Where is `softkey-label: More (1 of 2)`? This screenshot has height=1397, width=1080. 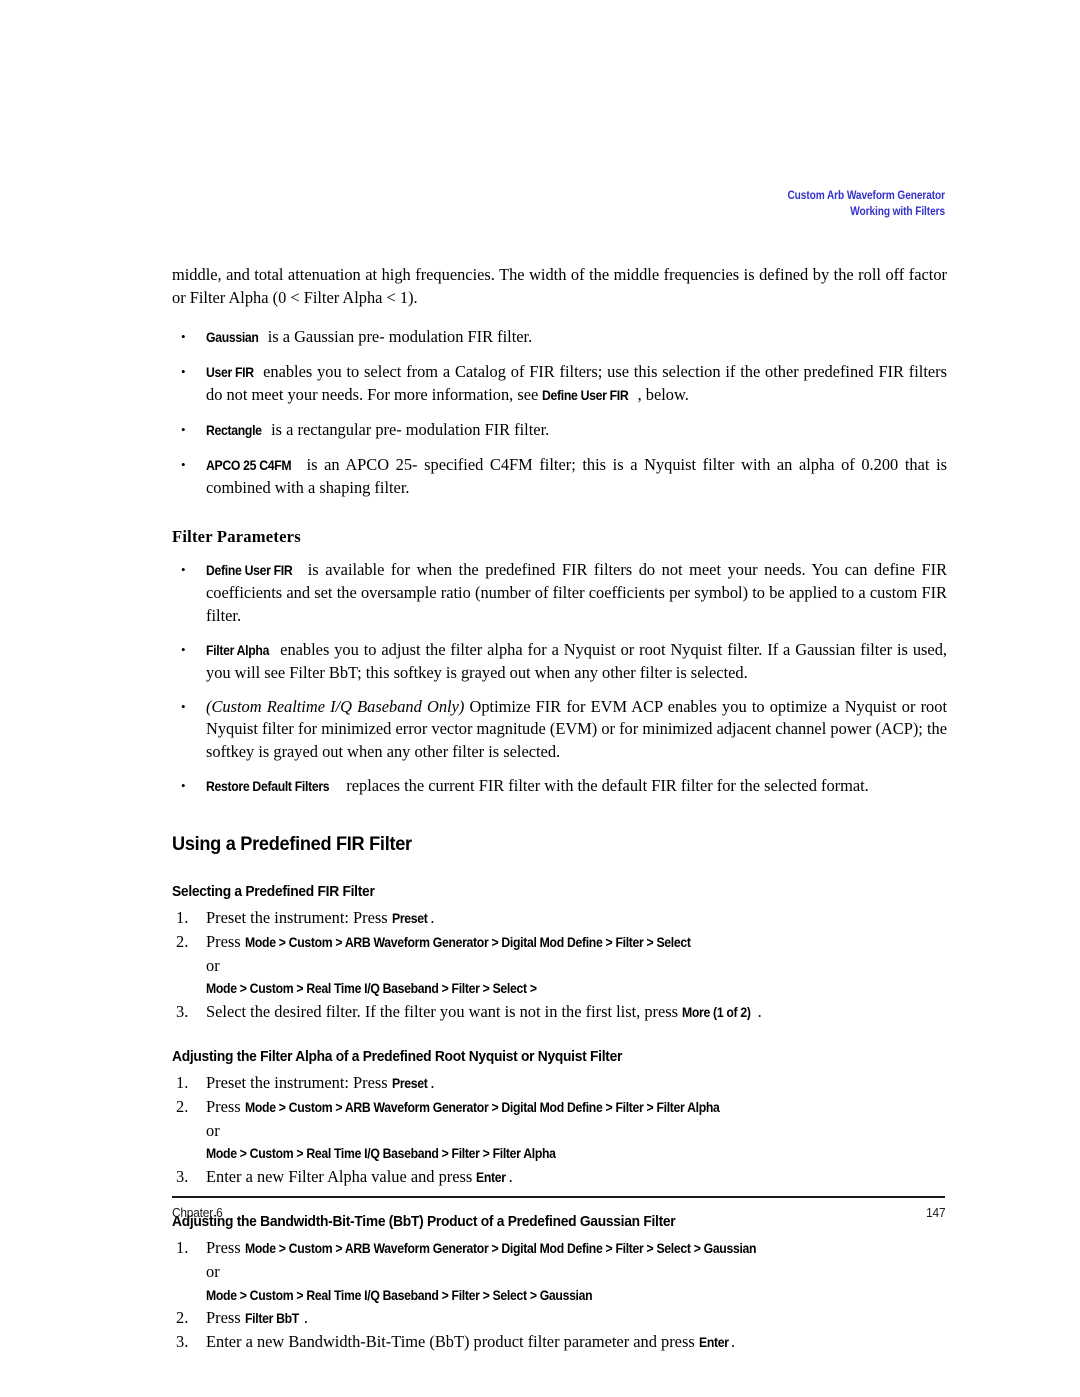 softkey-label: More (1 of 2) is located at coordinates (716, 1013).